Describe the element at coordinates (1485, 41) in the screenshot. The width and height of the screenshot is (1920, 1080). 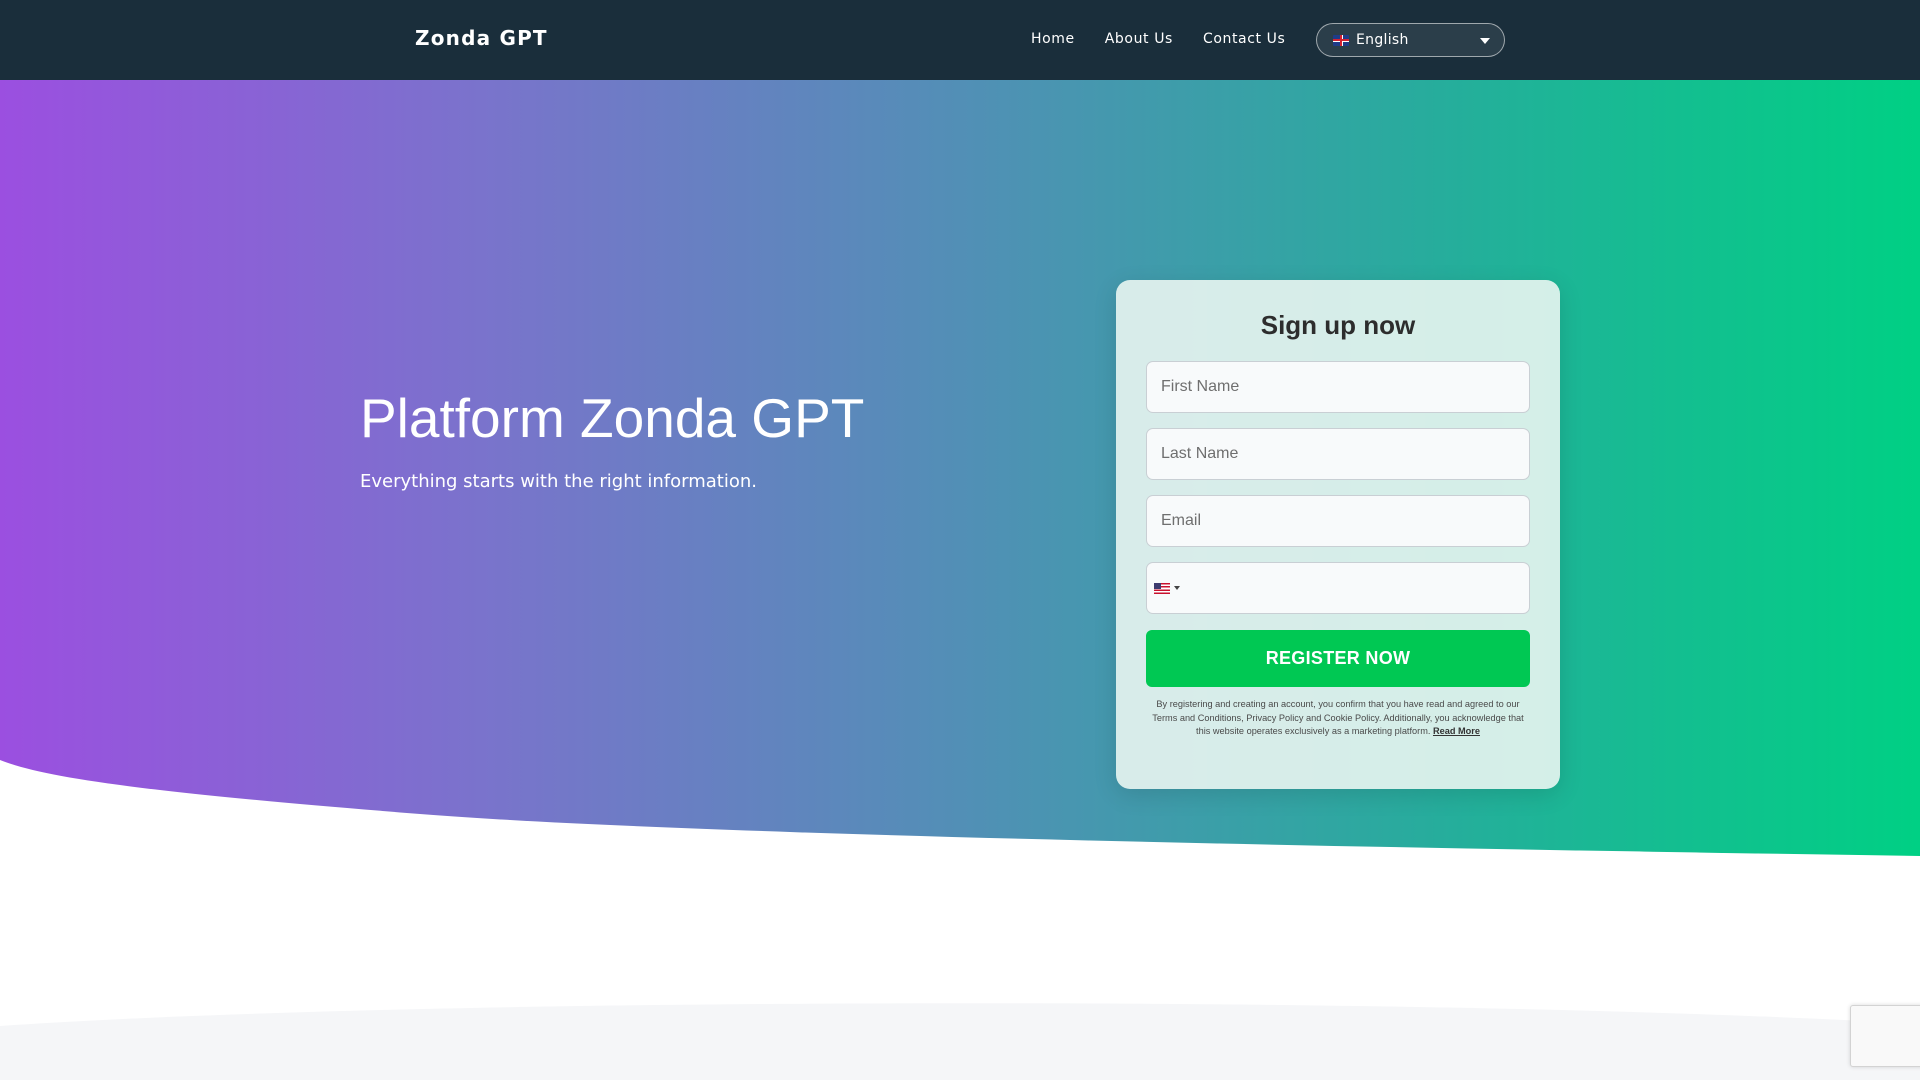
I see `chevron-down-icon` at that location.